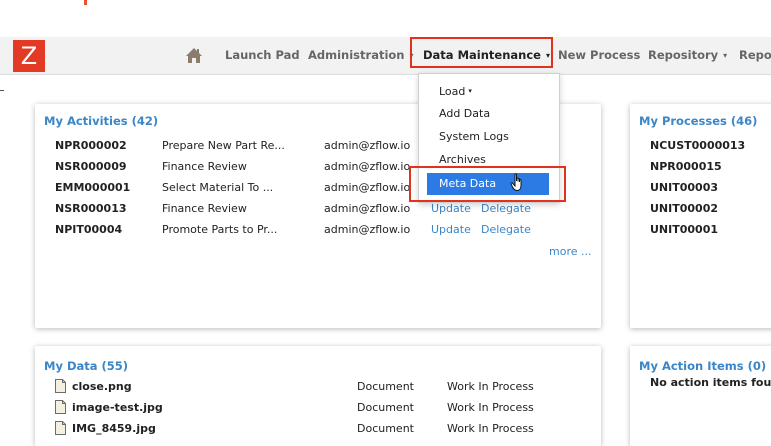 This screenshot has width=771, height=446. I want to click on process-id: UNIT00002, so click(684, 208).